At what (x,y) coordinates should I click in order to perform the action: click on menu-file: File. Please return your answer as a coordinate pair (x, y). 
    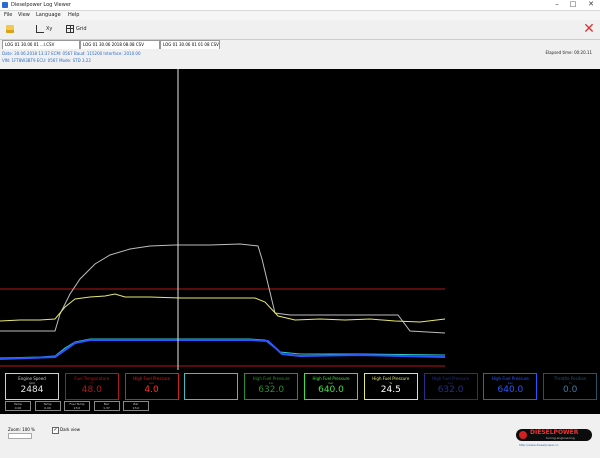
    Looking at the image, I should click on (8, 15).